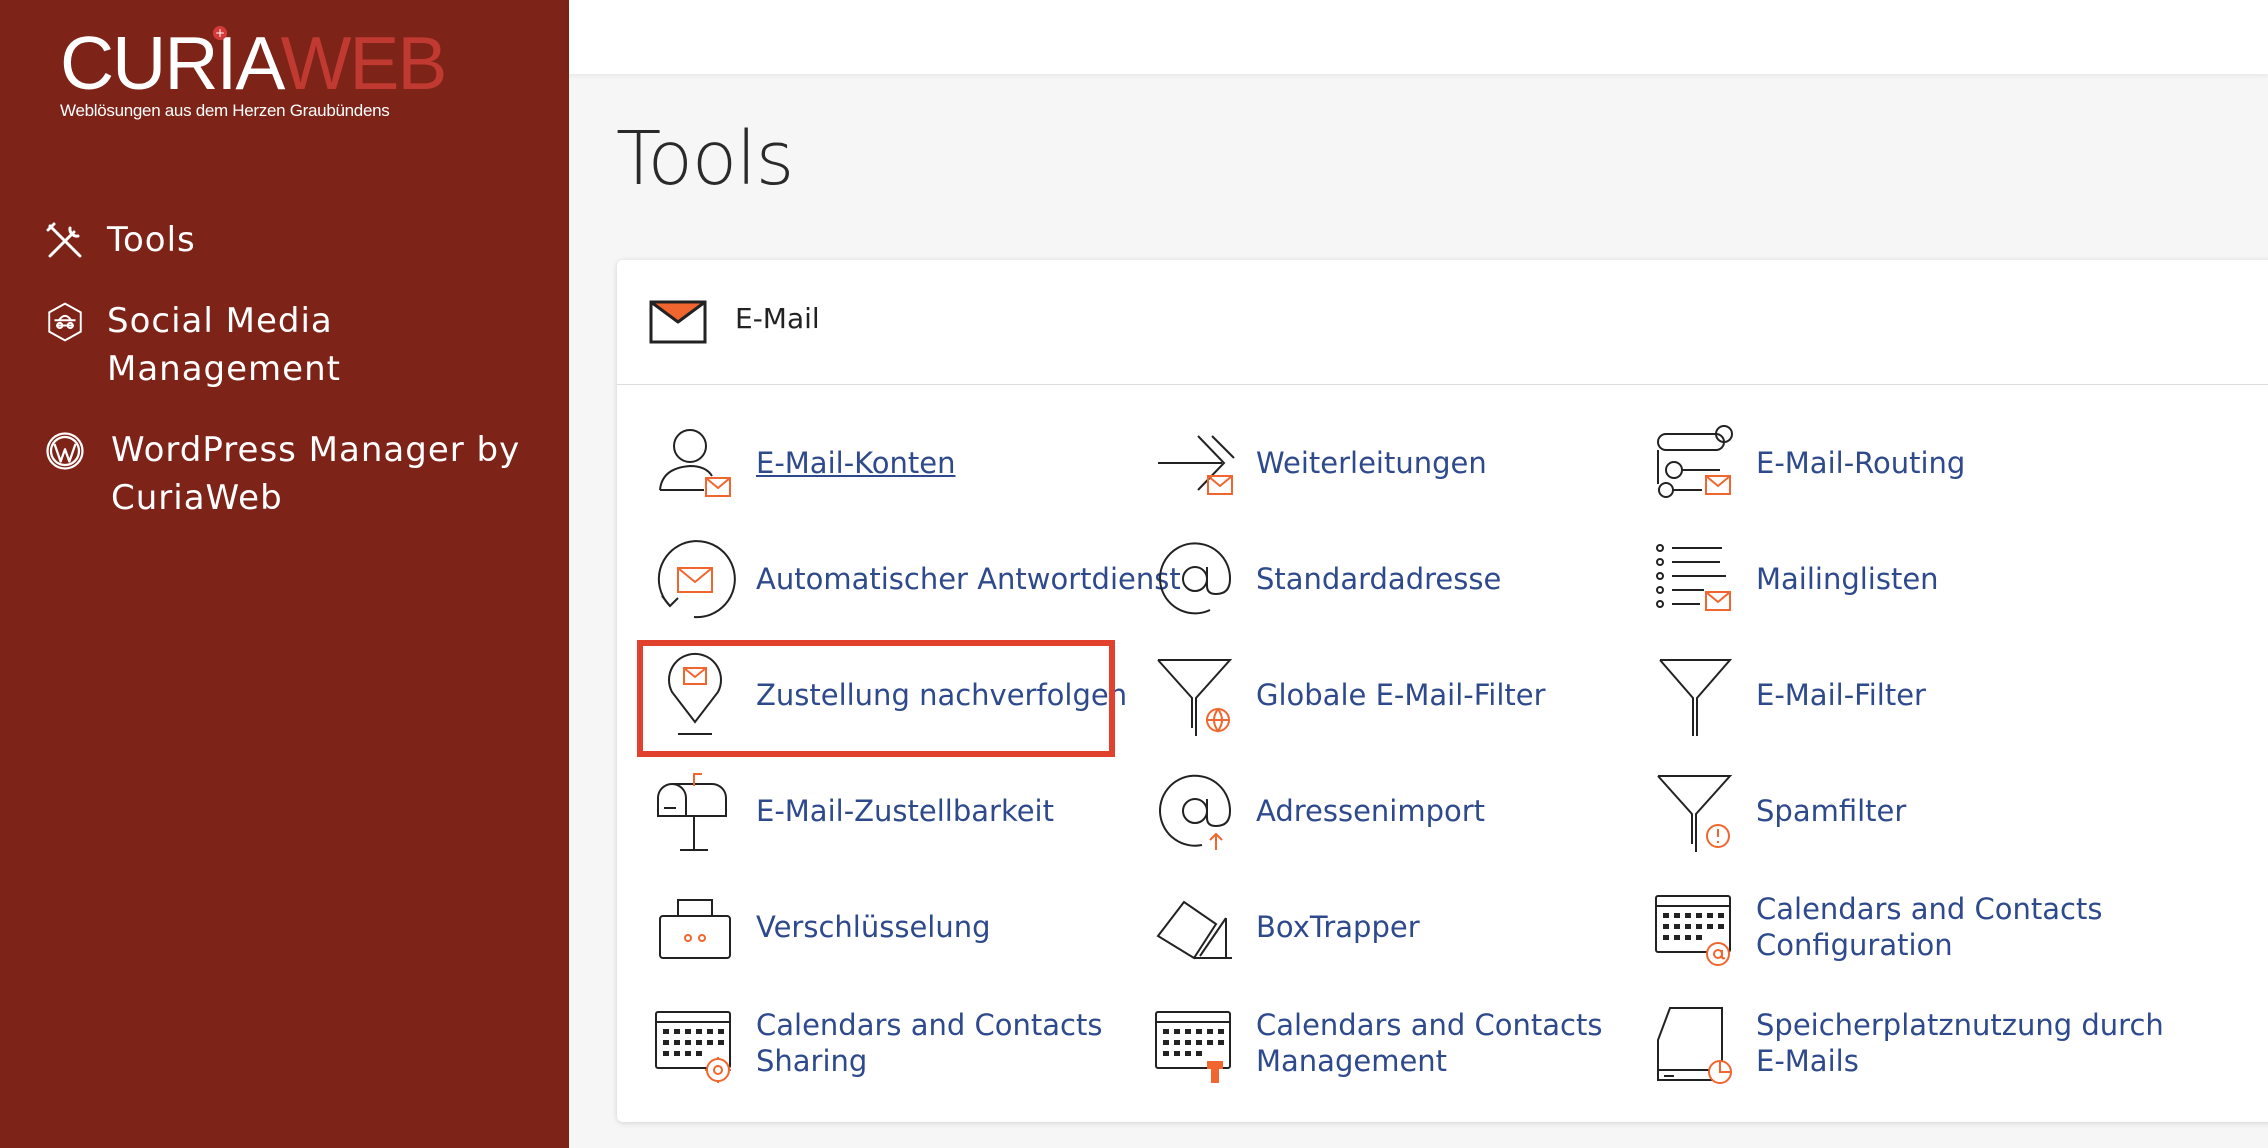 This screenshot has width=2268, height=1148. What do you see at coordinates (284, 240) in the screenshot?
I see `sidebar-item-tools: Tools` at bounding box center [284, 240].